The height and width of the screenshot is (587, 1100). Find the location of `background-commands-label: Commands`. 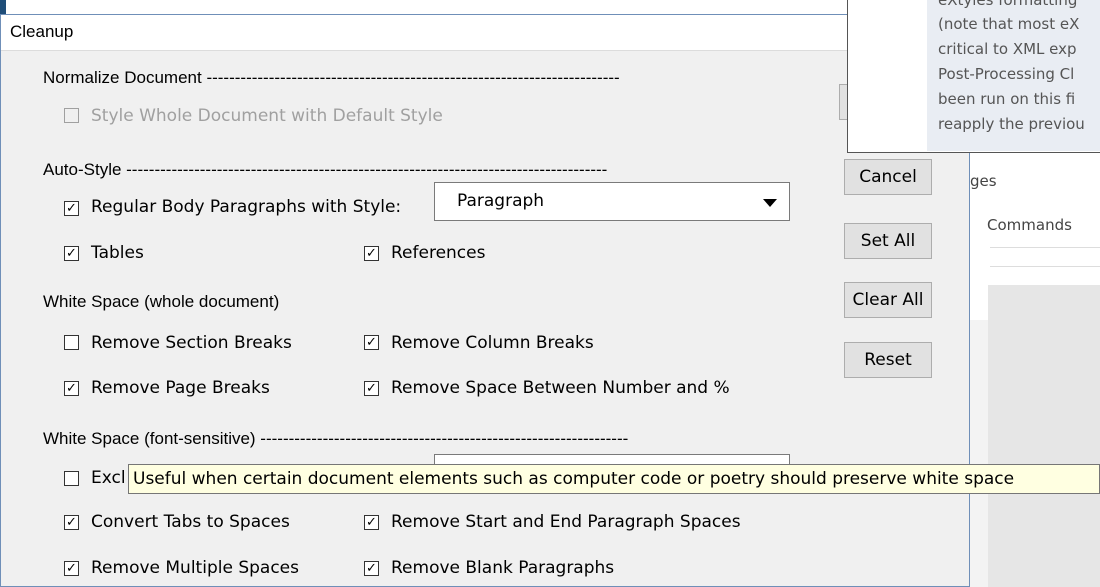

background-commands-label: Commands is located at coordinates (1029, 225).